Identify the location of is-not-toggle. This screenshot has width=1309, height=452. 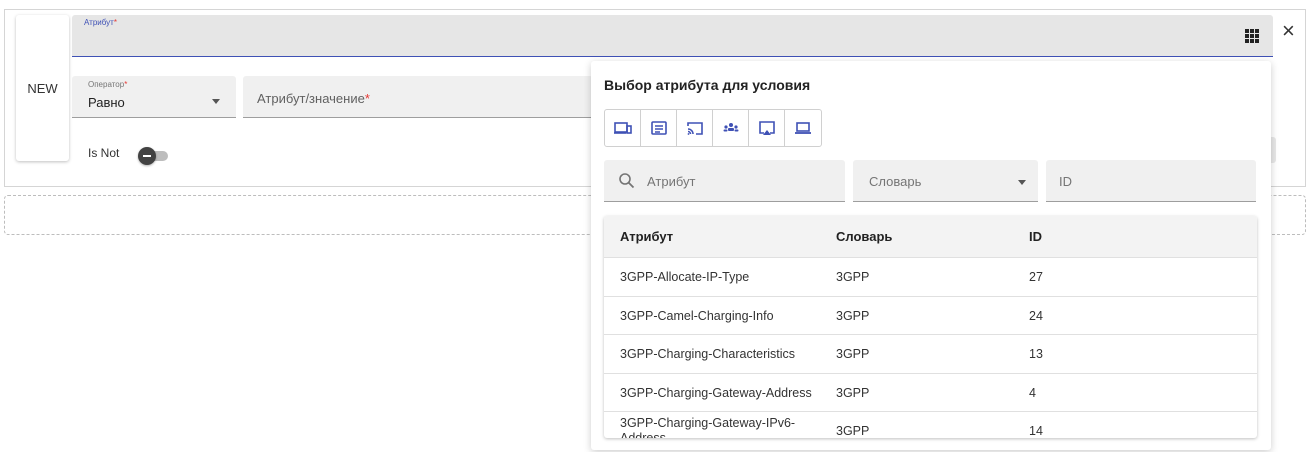
(153, 156).